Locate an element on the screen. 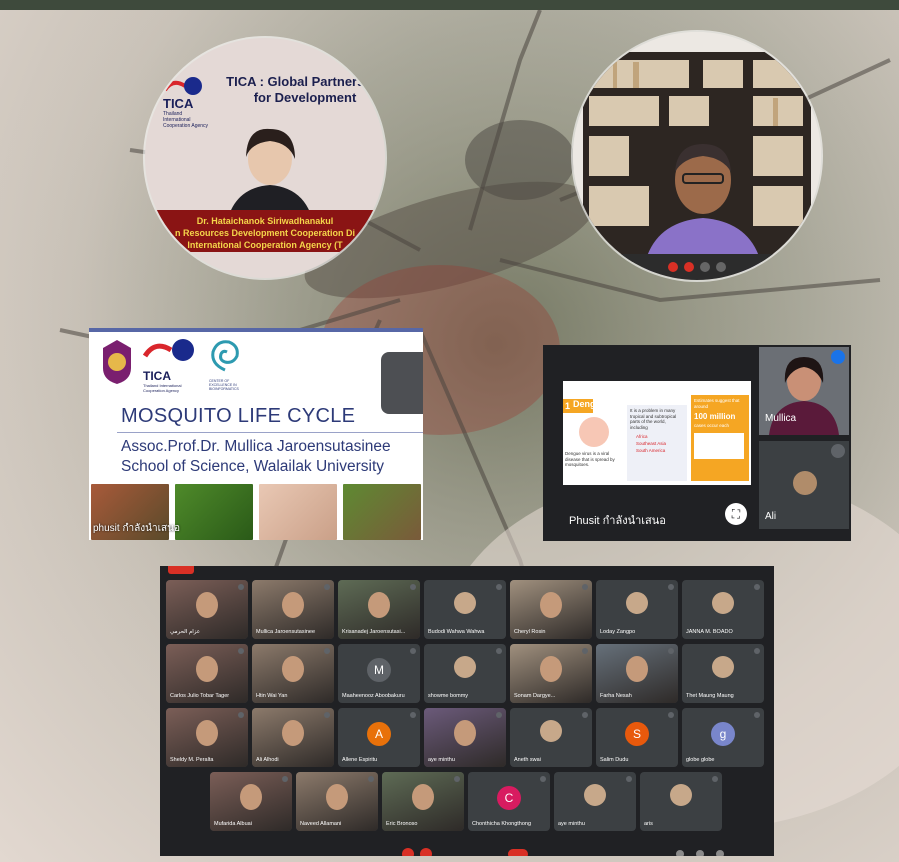  participant-tile: JANNA M. BOADO is located at coordinates (723, 609).